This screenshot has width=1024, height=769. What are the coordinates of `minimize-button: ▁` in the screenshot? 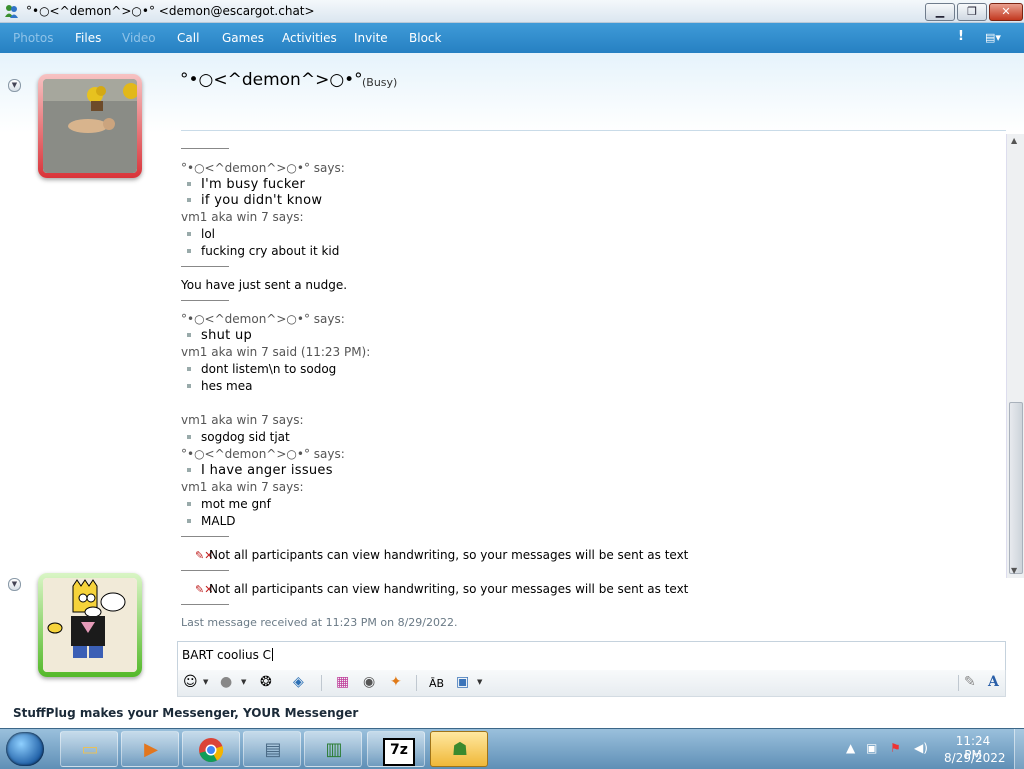 It's located at (940, 12).